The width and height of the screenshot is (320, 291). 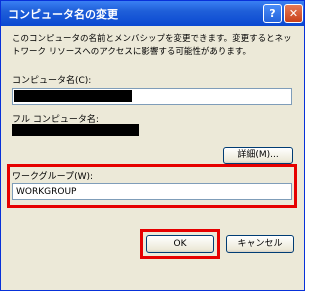 What do you see at coordinates (180, 244) in the screenshot?
I see `ok-button: OK` at bounding box center [180, 244].